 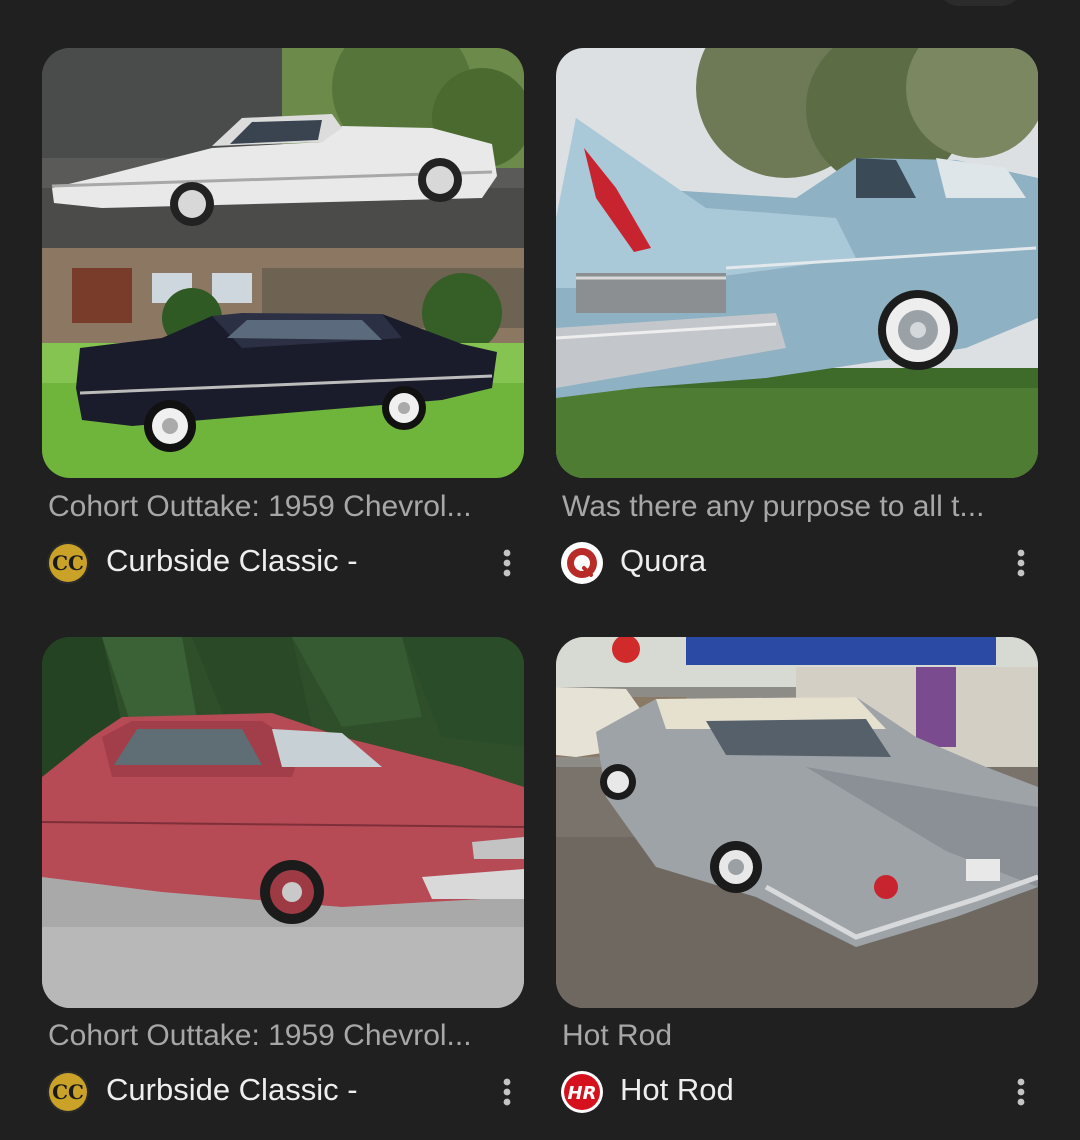 I want to click on result-source-name: Quora, so click(x=663, y=560).